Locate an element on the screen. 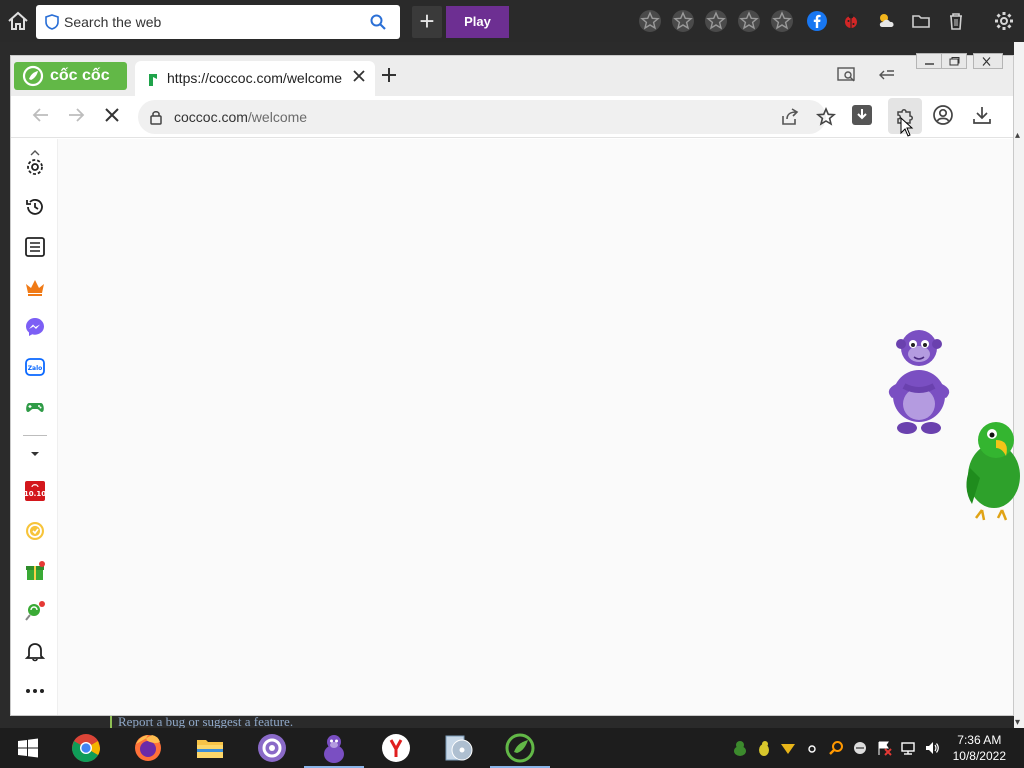  list-icon is located at coordinates (35, 247).